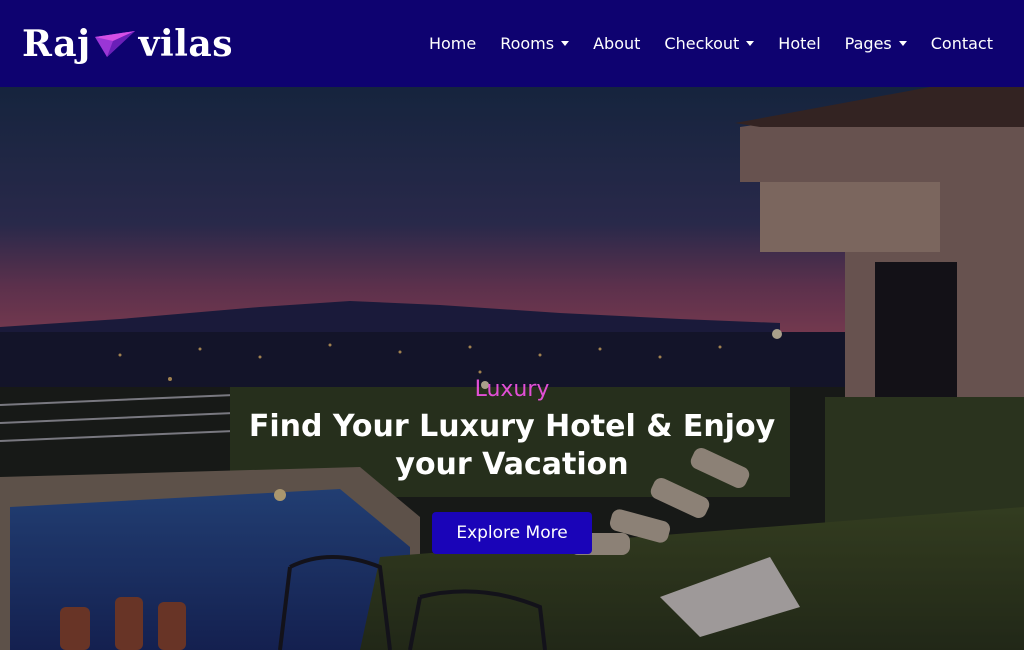 This screenshot has height=650, width=1024. I want to click on nav-checkout-label: Checkout, so click(702, 43).